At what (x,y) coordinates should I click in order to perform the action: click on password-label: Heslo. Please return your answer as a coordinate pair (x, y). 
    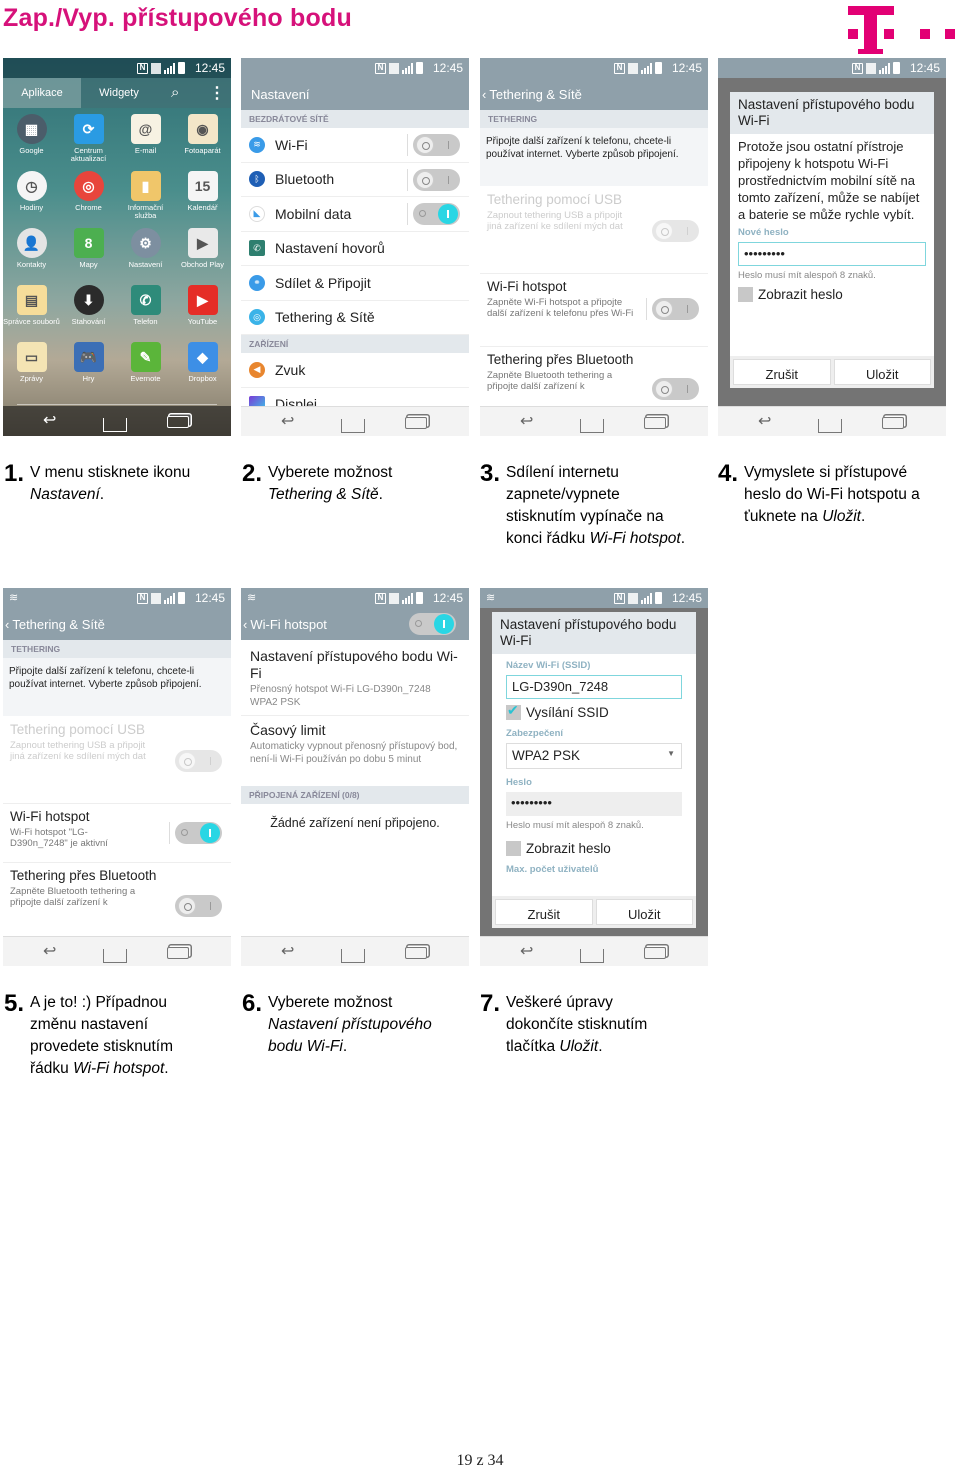
    Looking at the image, I should click on (519, 782).